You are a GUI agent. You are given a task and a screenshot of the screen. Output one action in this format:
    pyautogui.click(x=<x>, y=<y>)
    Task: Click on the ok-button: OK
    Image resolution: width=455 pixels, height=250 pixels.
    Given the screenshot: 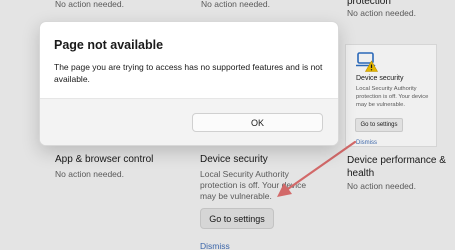 What is the action you would take?
    pyautogui.click(x=257, y=122)
    